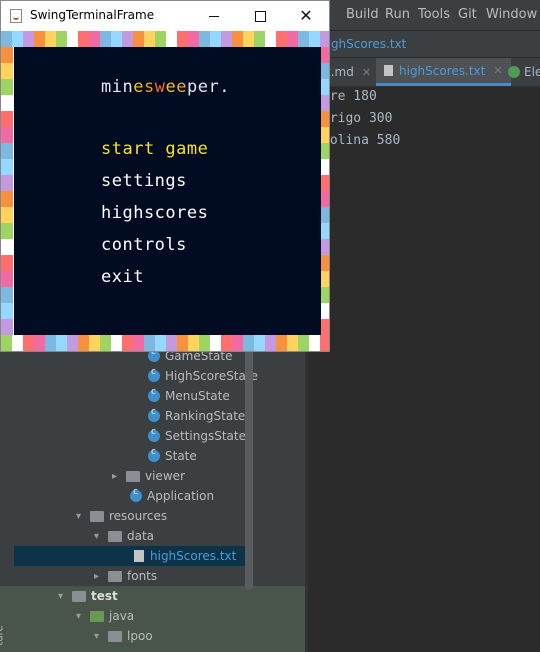  Describe the element at coordinates (362, 14) in the screenshot. I see `menu-build: Build` at that location.